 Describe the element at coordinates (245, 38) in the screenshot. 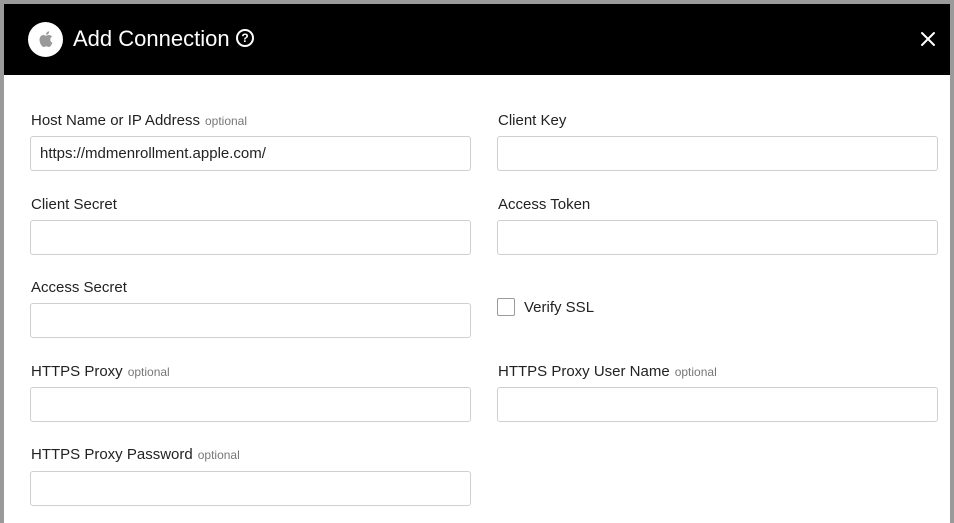

I see `help-circle-icon: ?` at that location.